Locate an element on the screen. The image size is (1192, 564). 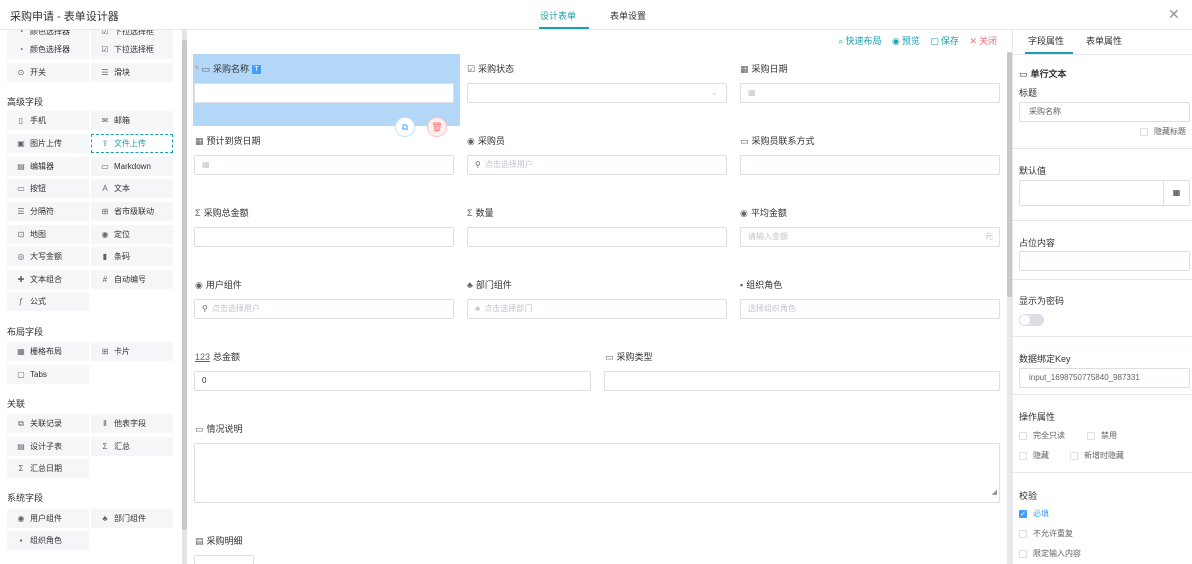
palette-item-button: ▭ 按钮 is located at coordinates (48, 188).